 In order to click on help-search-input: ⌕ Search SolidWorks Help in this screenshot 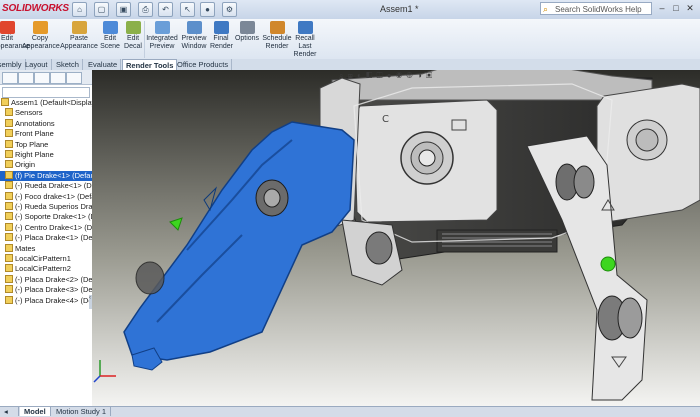, I will do `click(596, 8)`.